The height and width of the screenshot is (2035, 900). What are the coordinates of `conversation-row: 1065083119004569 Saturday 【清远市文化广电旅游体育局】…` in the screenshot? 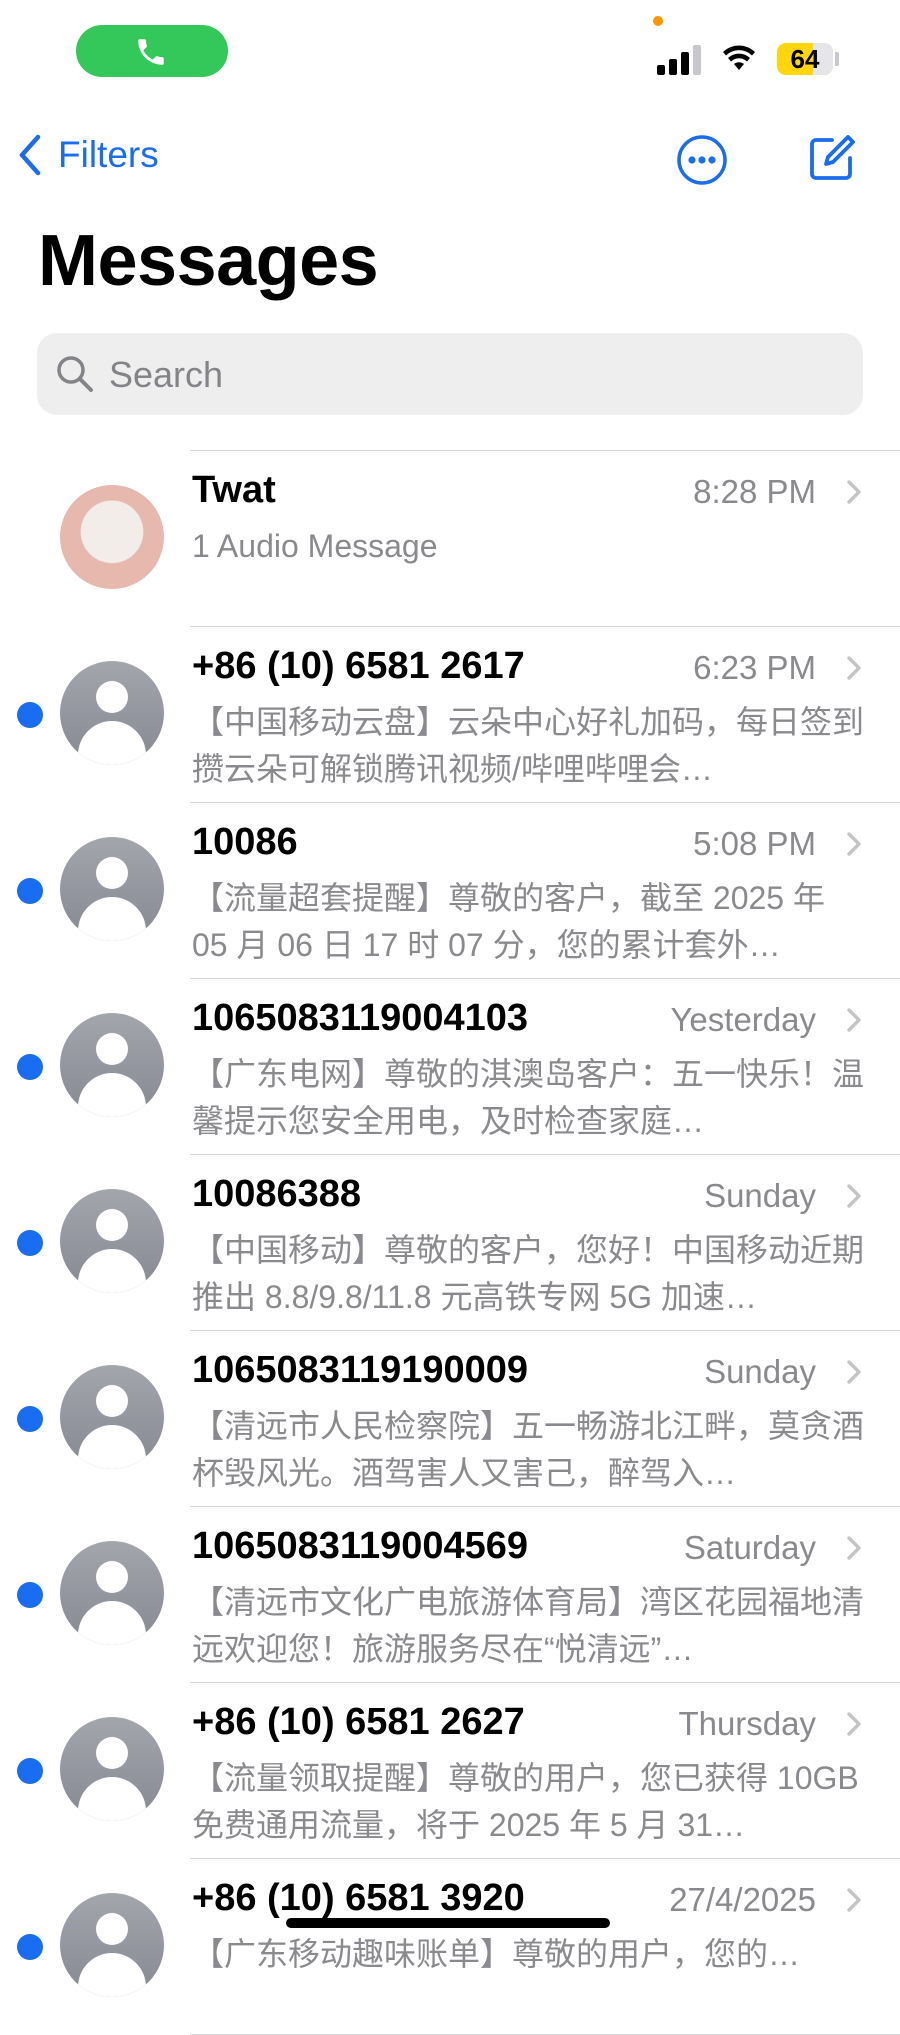 It's located at (450, 1595).